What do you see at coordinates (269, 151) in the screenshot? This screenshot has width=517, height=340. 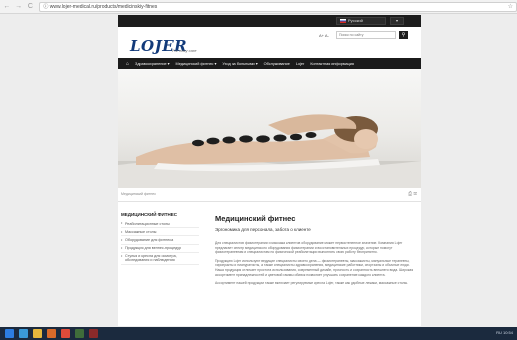 I see `hot-stone-massage-photo` at bounding box center [269, 151].